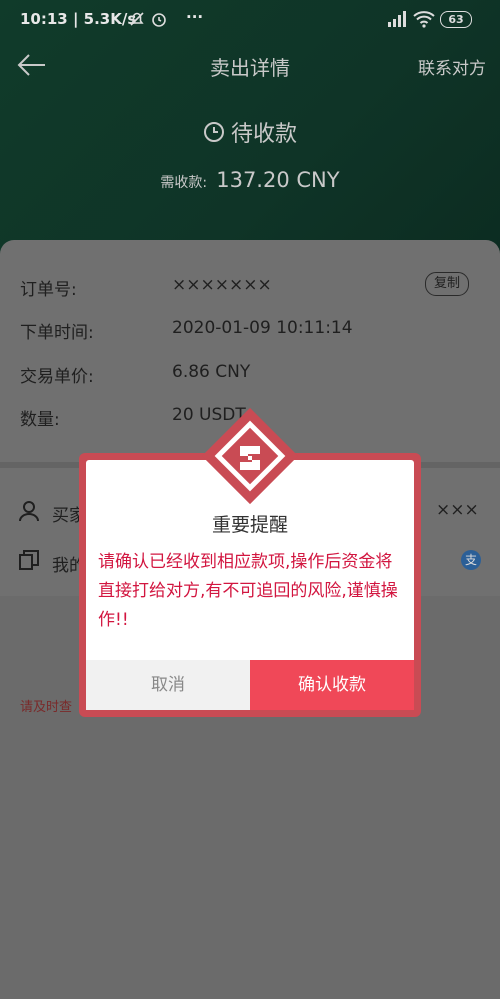  I want to click on cancel-button: 取消, so click(168, 685).